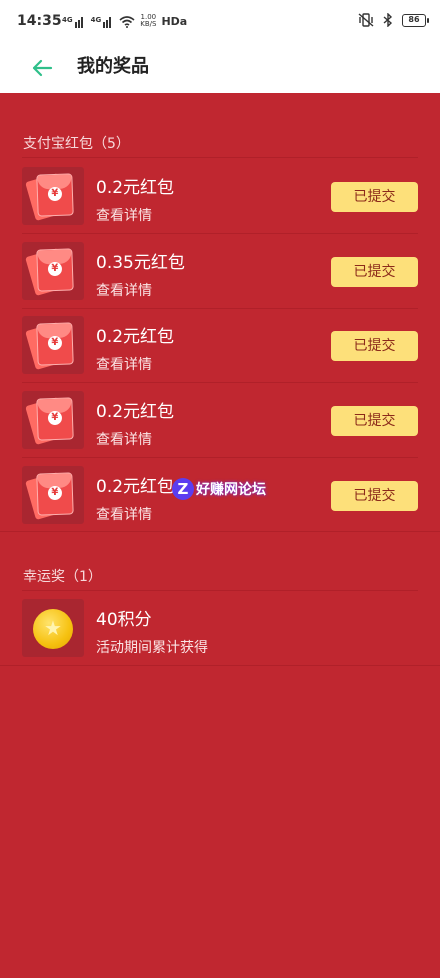  I want to click on signal-tag-2: 4G, so click(96, 20).